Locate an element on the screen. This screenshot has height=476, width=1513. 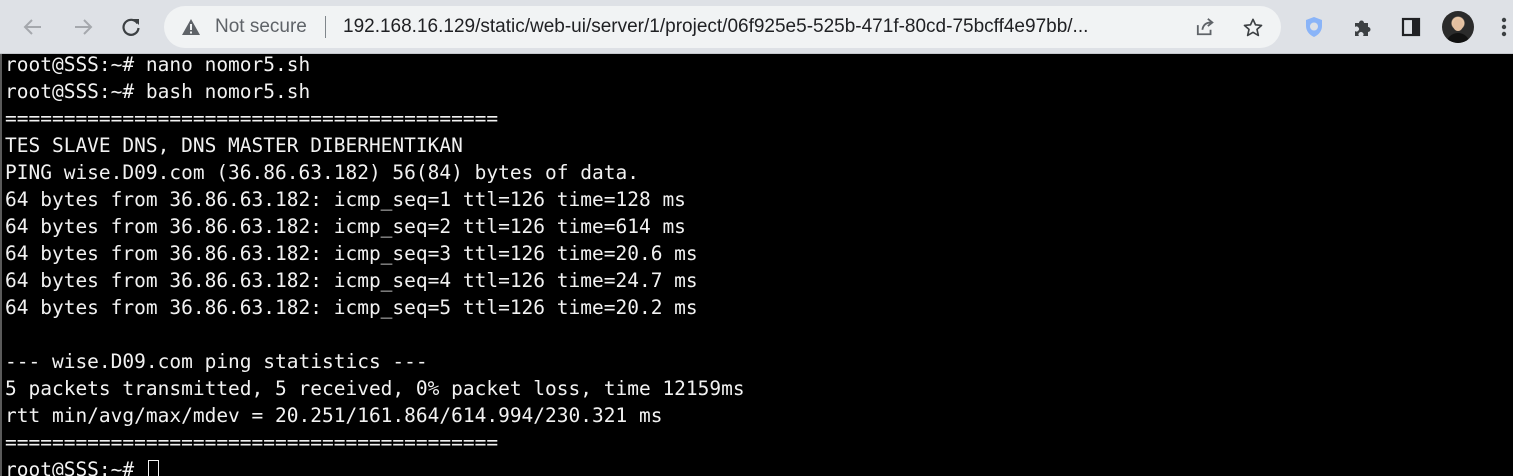
security-status-label: Not secure is located at coordinates (261, 27).